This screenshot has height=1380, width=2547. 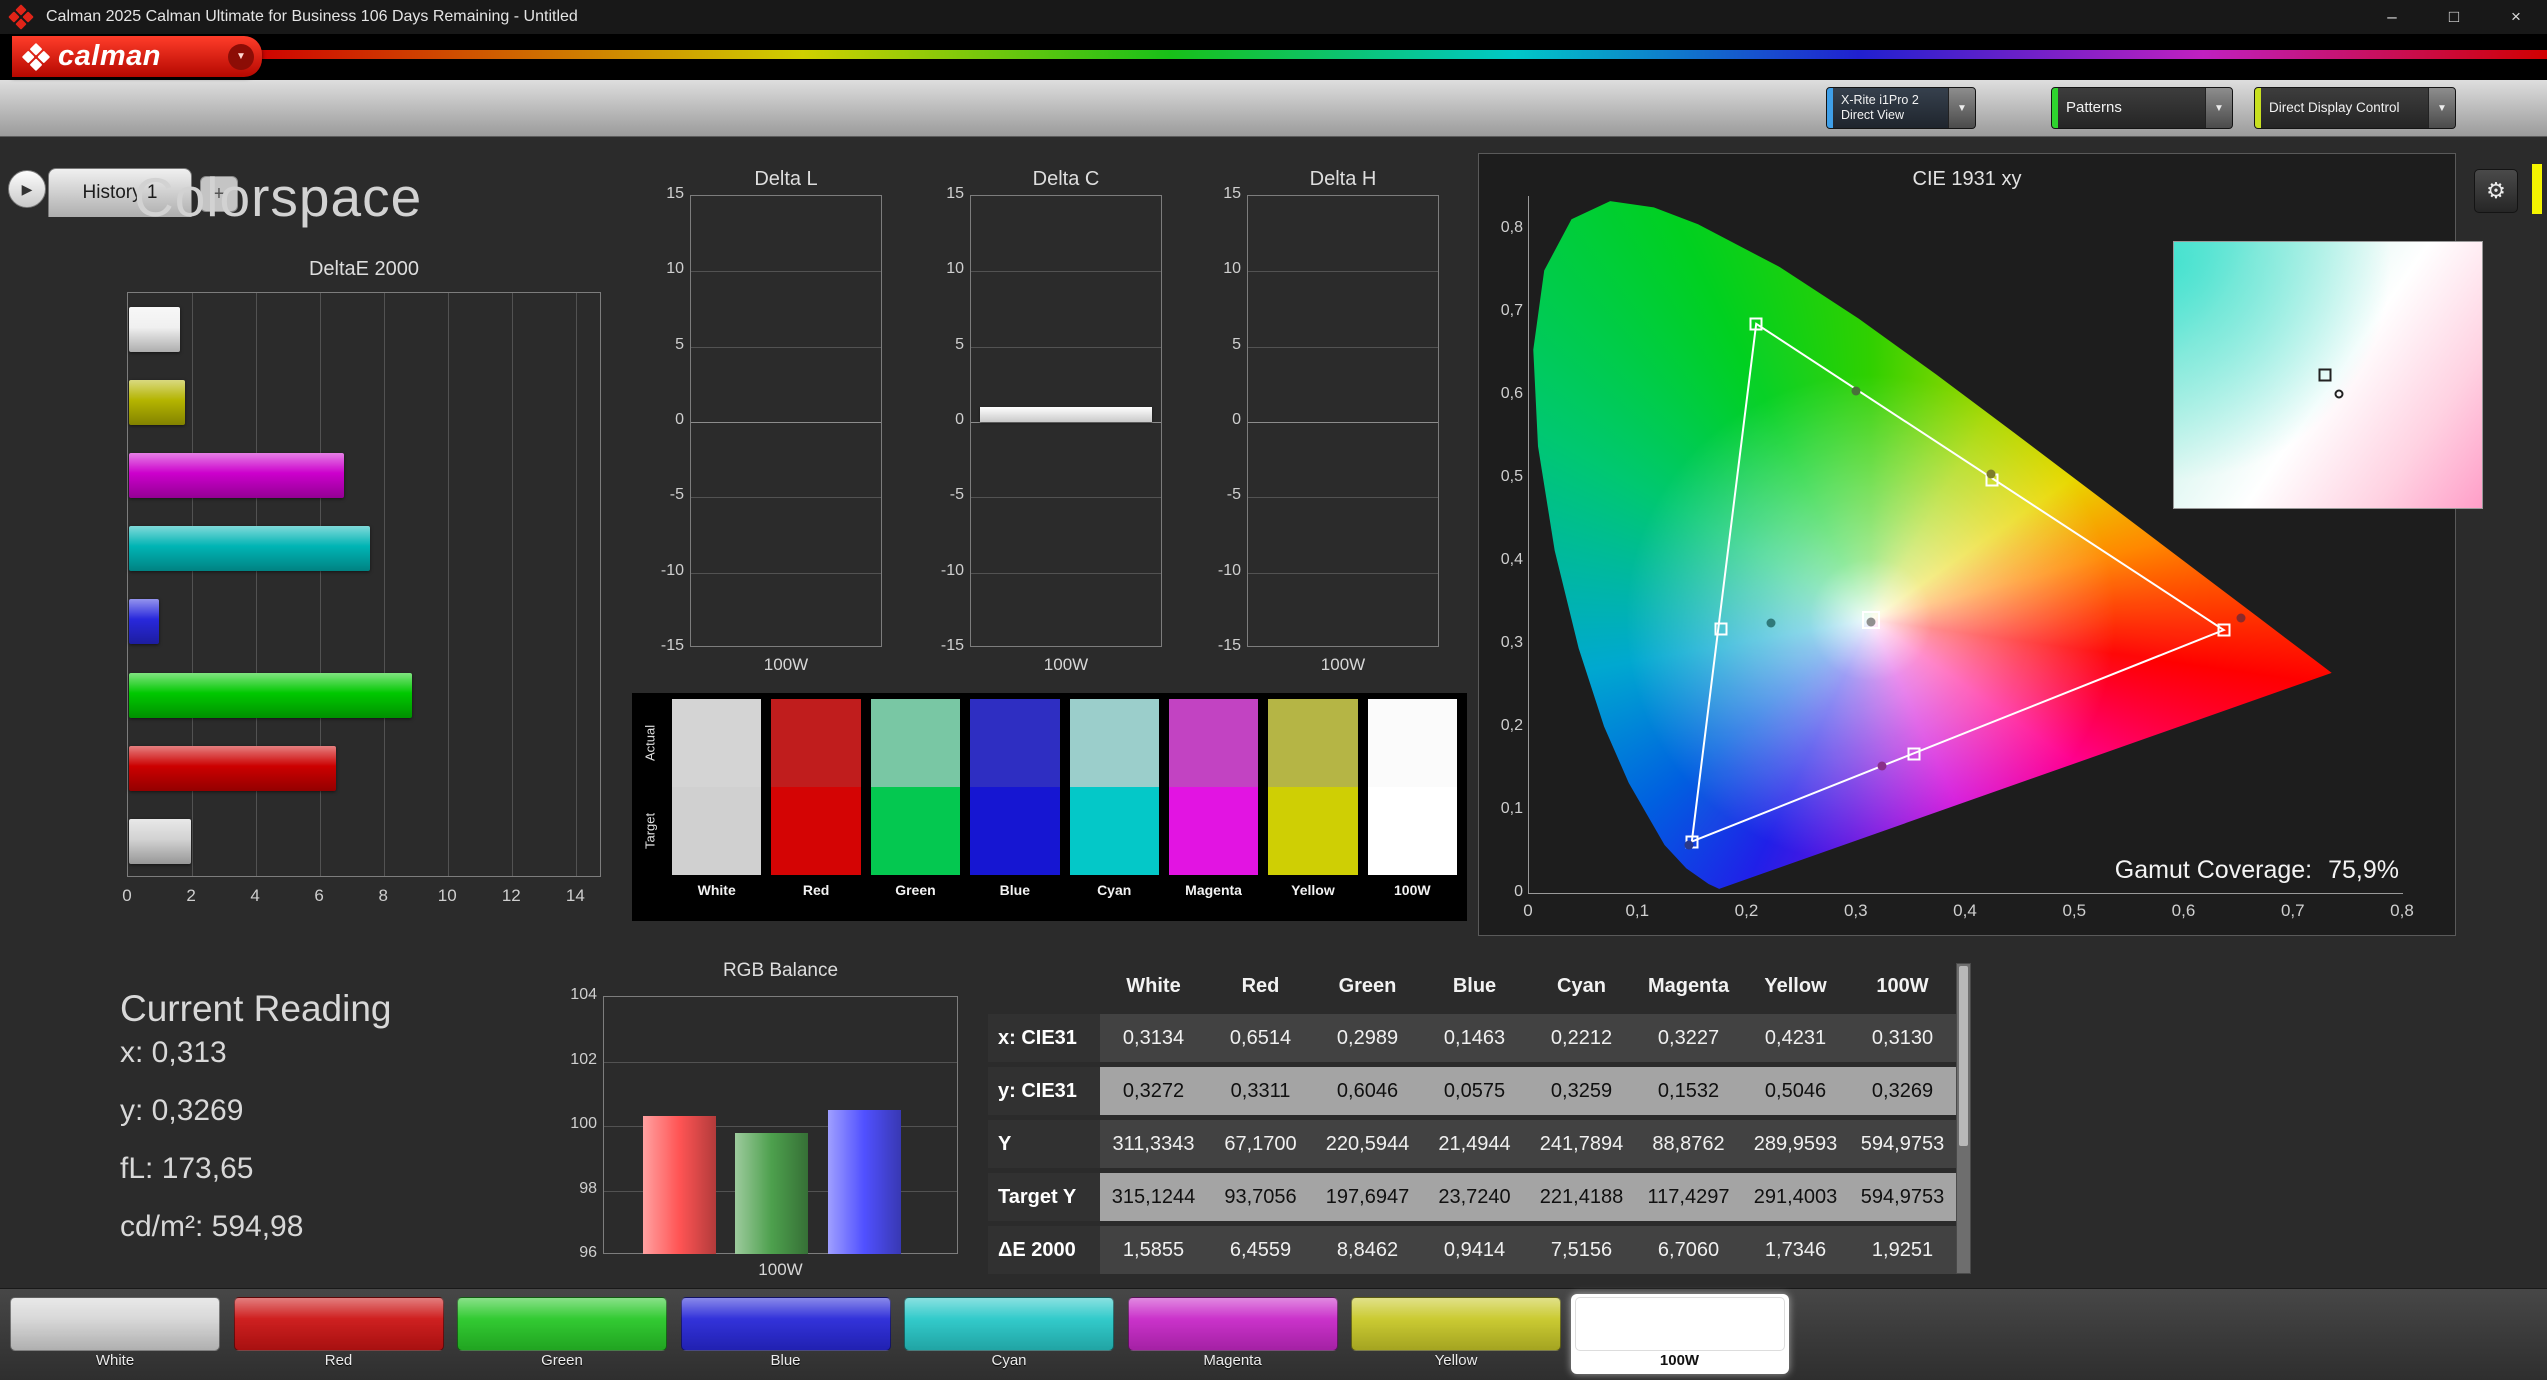 I want to click on display-control-label: Direct Display Control, so click(x=2334, y=107).